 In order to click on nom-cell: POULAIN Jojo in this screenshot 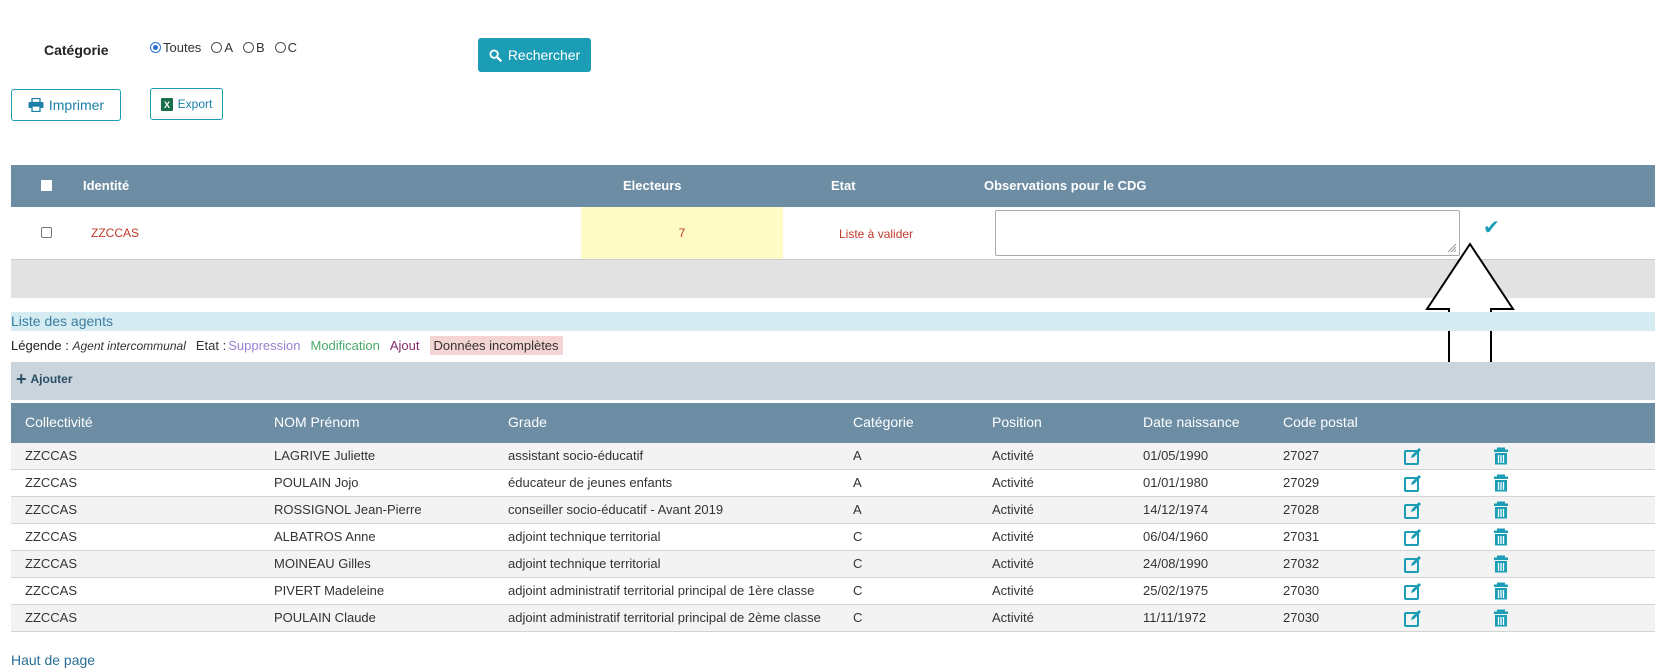, I will do `click(316, 482)`.